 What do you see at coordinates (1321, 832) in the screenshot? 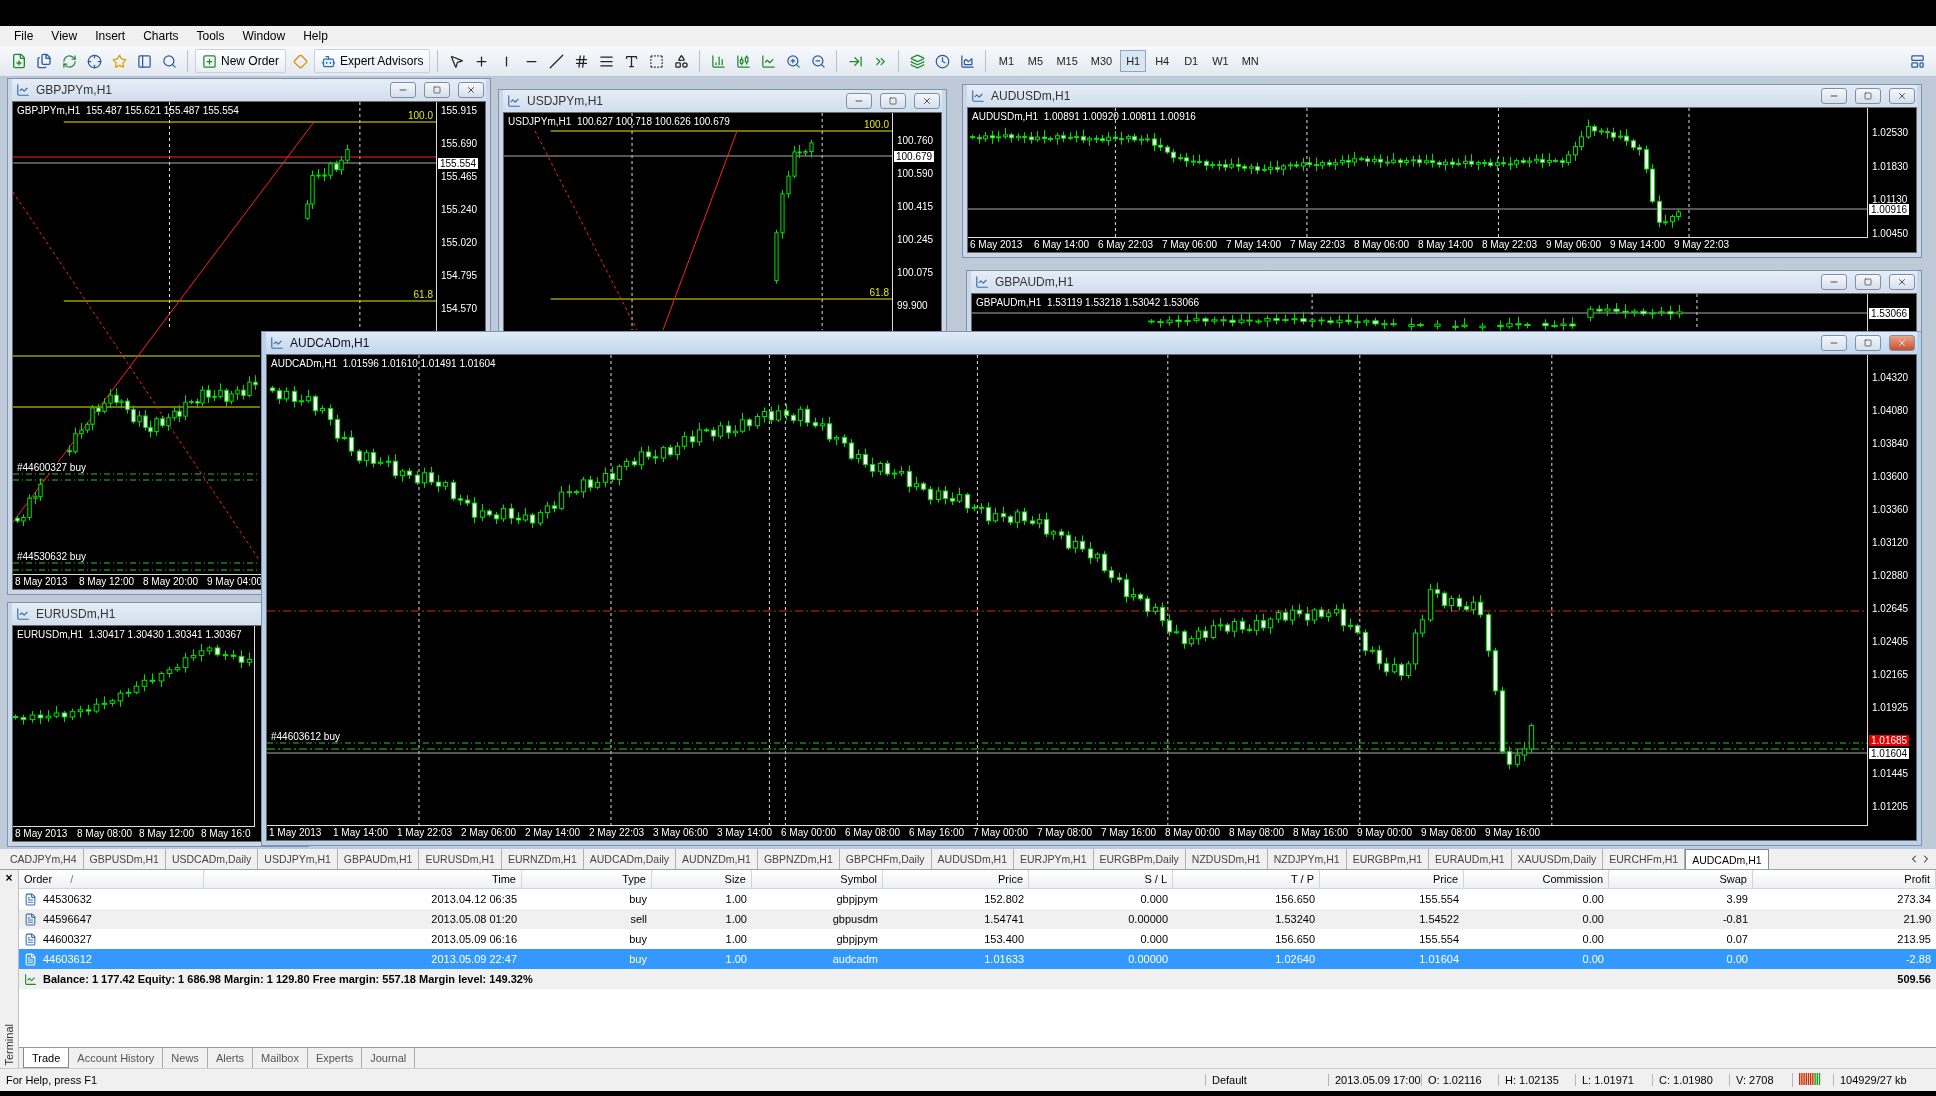
I see `axis-label: 8 May 16:00` at bounding box center [1321, 832].